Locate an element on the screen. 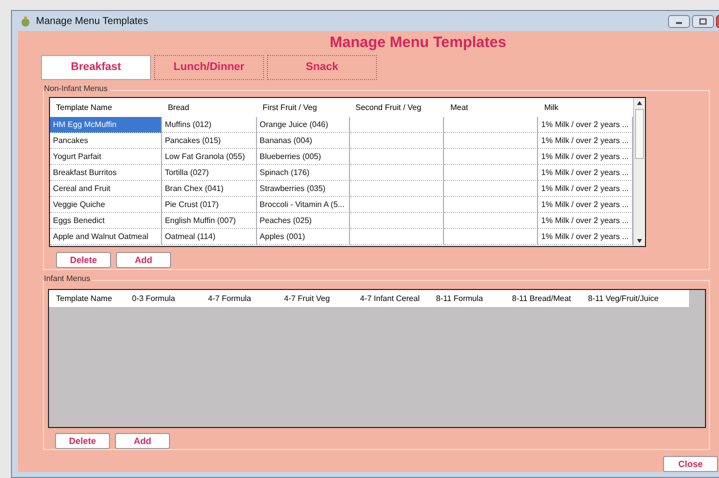 The height and width of the screenshot is (478, 719). column-header: Meat is located at coordinates (491, 107).